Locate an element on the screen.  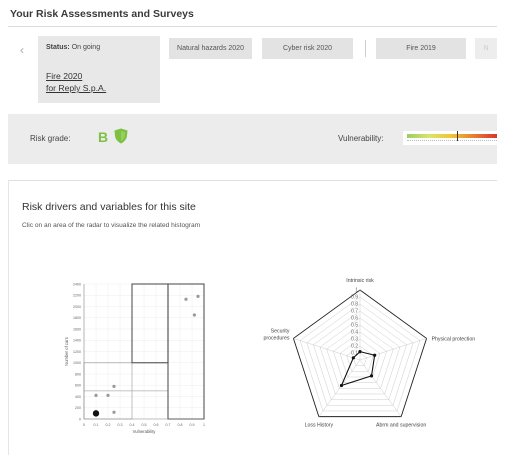
radar-axis-label: Loss History is located at coordinates (319, 426).